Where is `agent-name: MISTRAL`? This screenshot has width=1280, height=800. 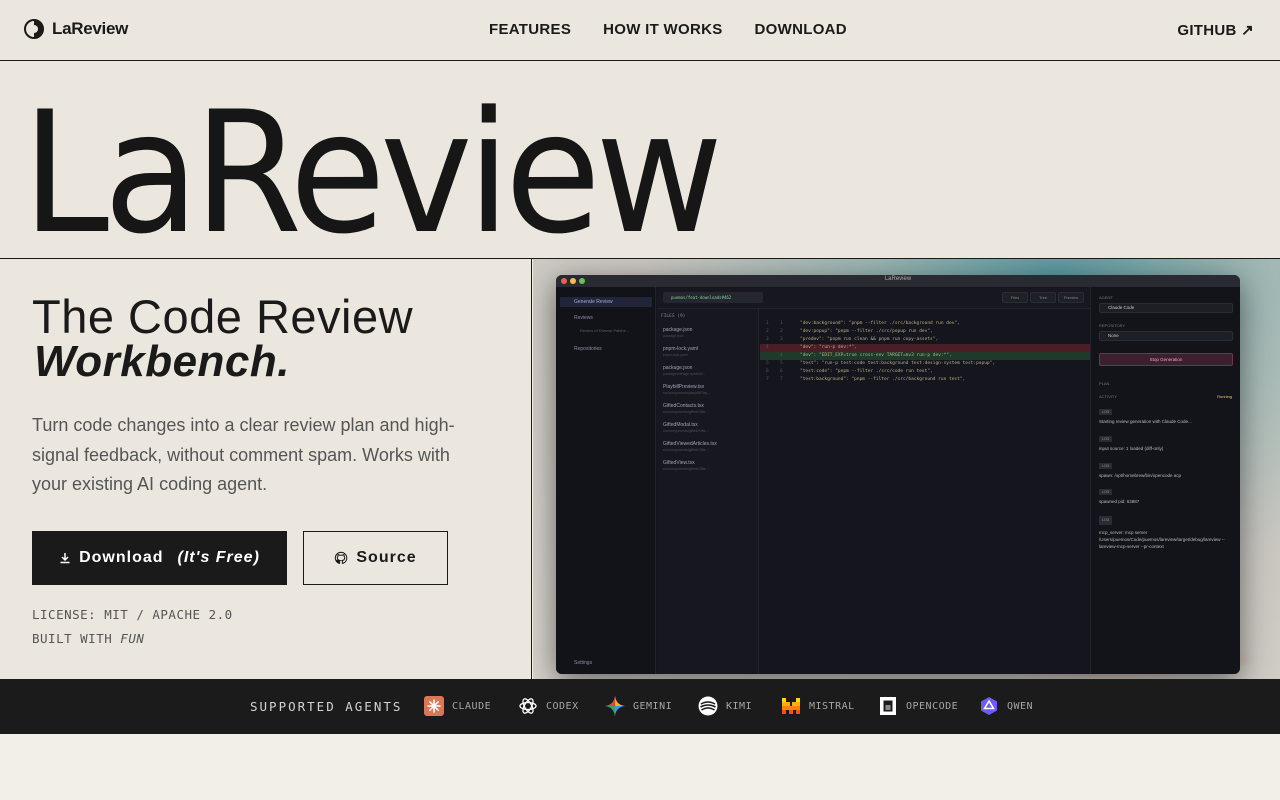
agent-name: MISTRAL is located at coordinates (832, 706).